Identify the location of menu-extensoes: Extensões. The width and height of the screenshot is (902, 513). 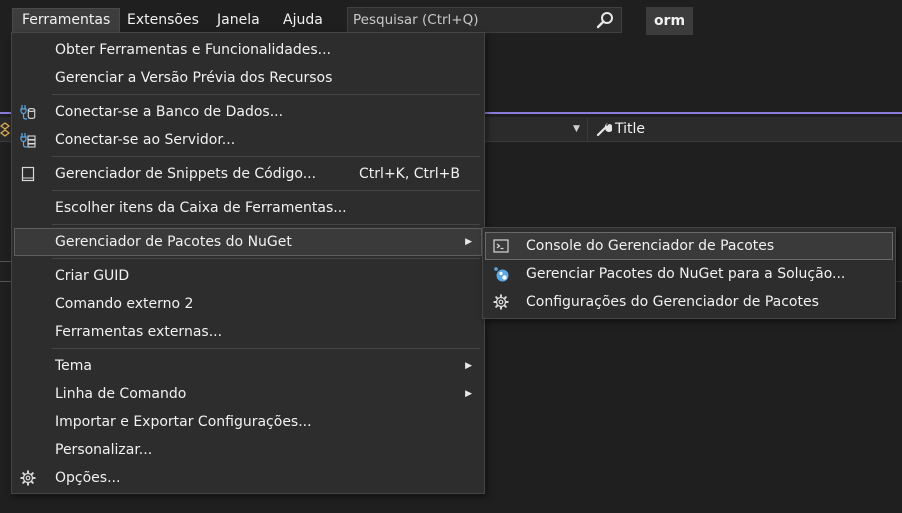
(163, 20).